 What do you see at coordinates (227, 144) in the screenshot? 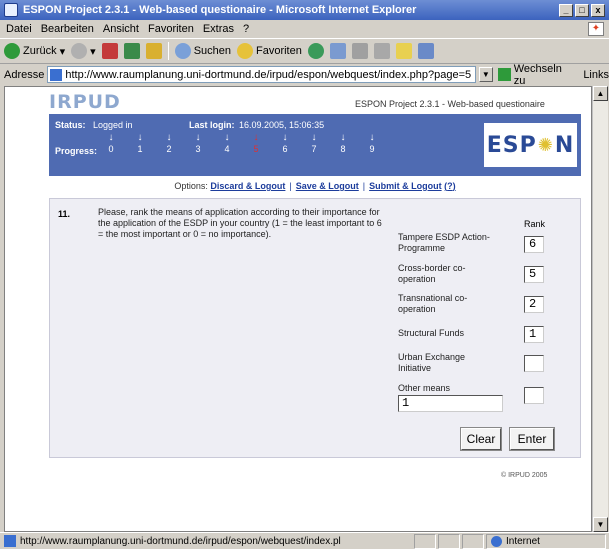
I see `progress-step: ↓ 4` at bounding box center [227, 144].